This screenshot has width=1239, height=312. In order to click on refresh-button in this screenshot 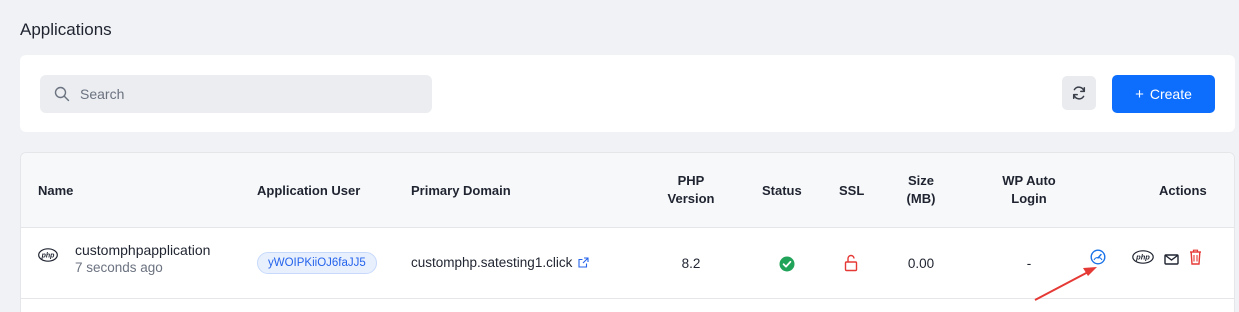, I will do `click(1079, 93)`.